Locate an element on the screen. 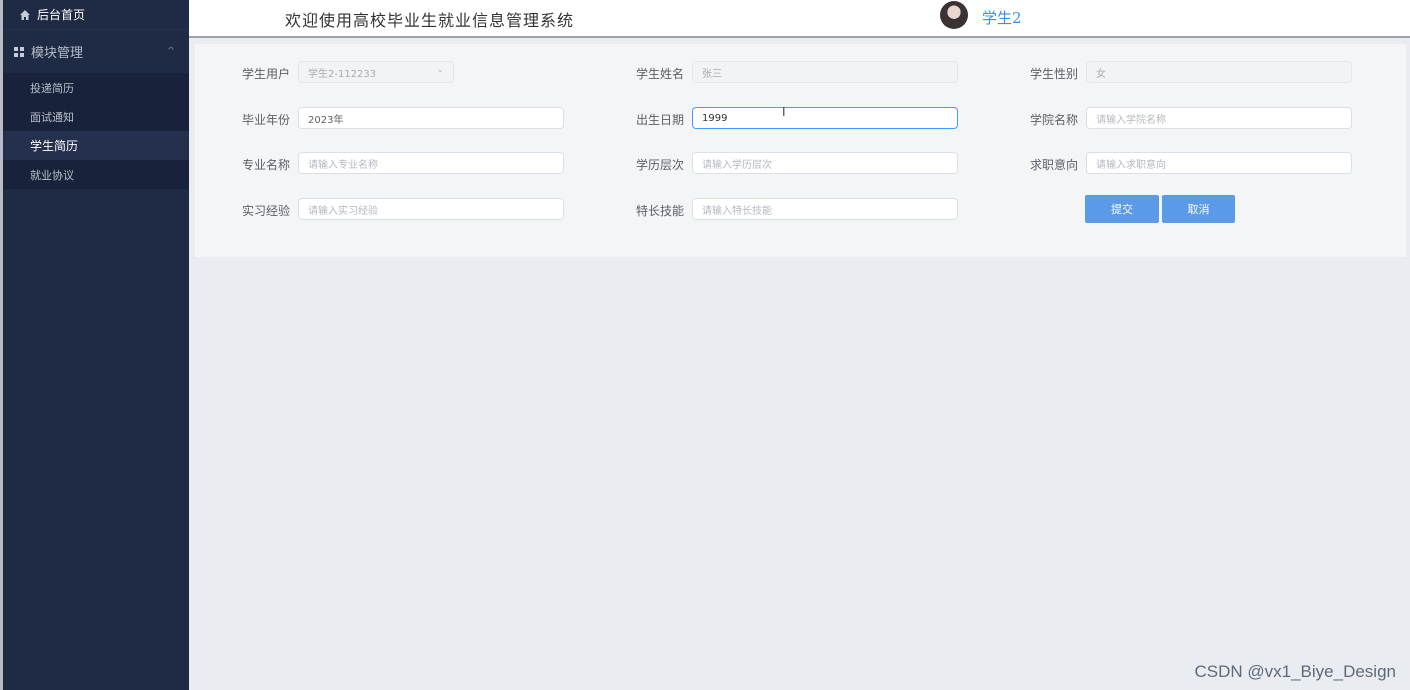 This screenshot has height=690, width=1410. chevron-up-icon: ^ is located at coordinates (170, 51).